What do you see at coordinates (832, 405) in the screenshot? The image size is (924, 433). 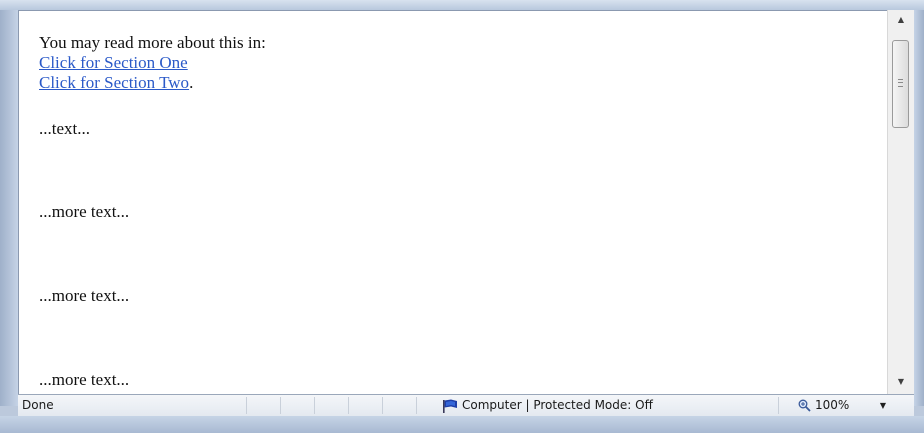 I see `zoom-level: 100%` at bounding box center [832, 405].